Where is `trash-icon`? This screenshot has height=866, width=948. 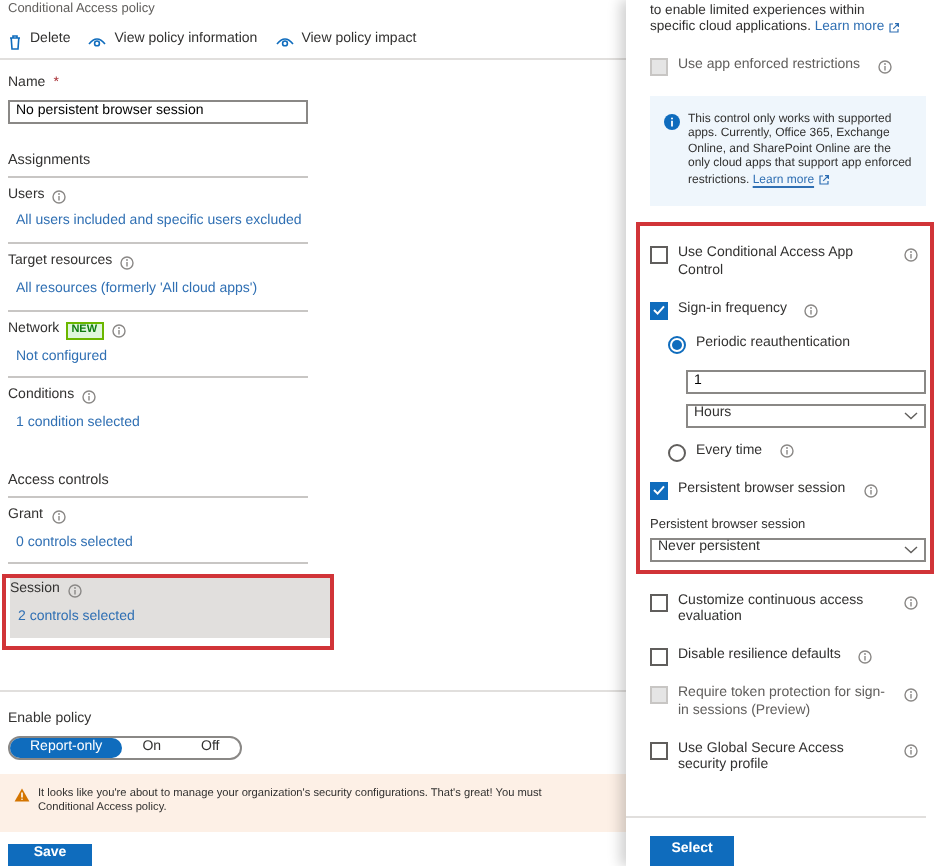 trash-icon is located at coordinates (15, 41).